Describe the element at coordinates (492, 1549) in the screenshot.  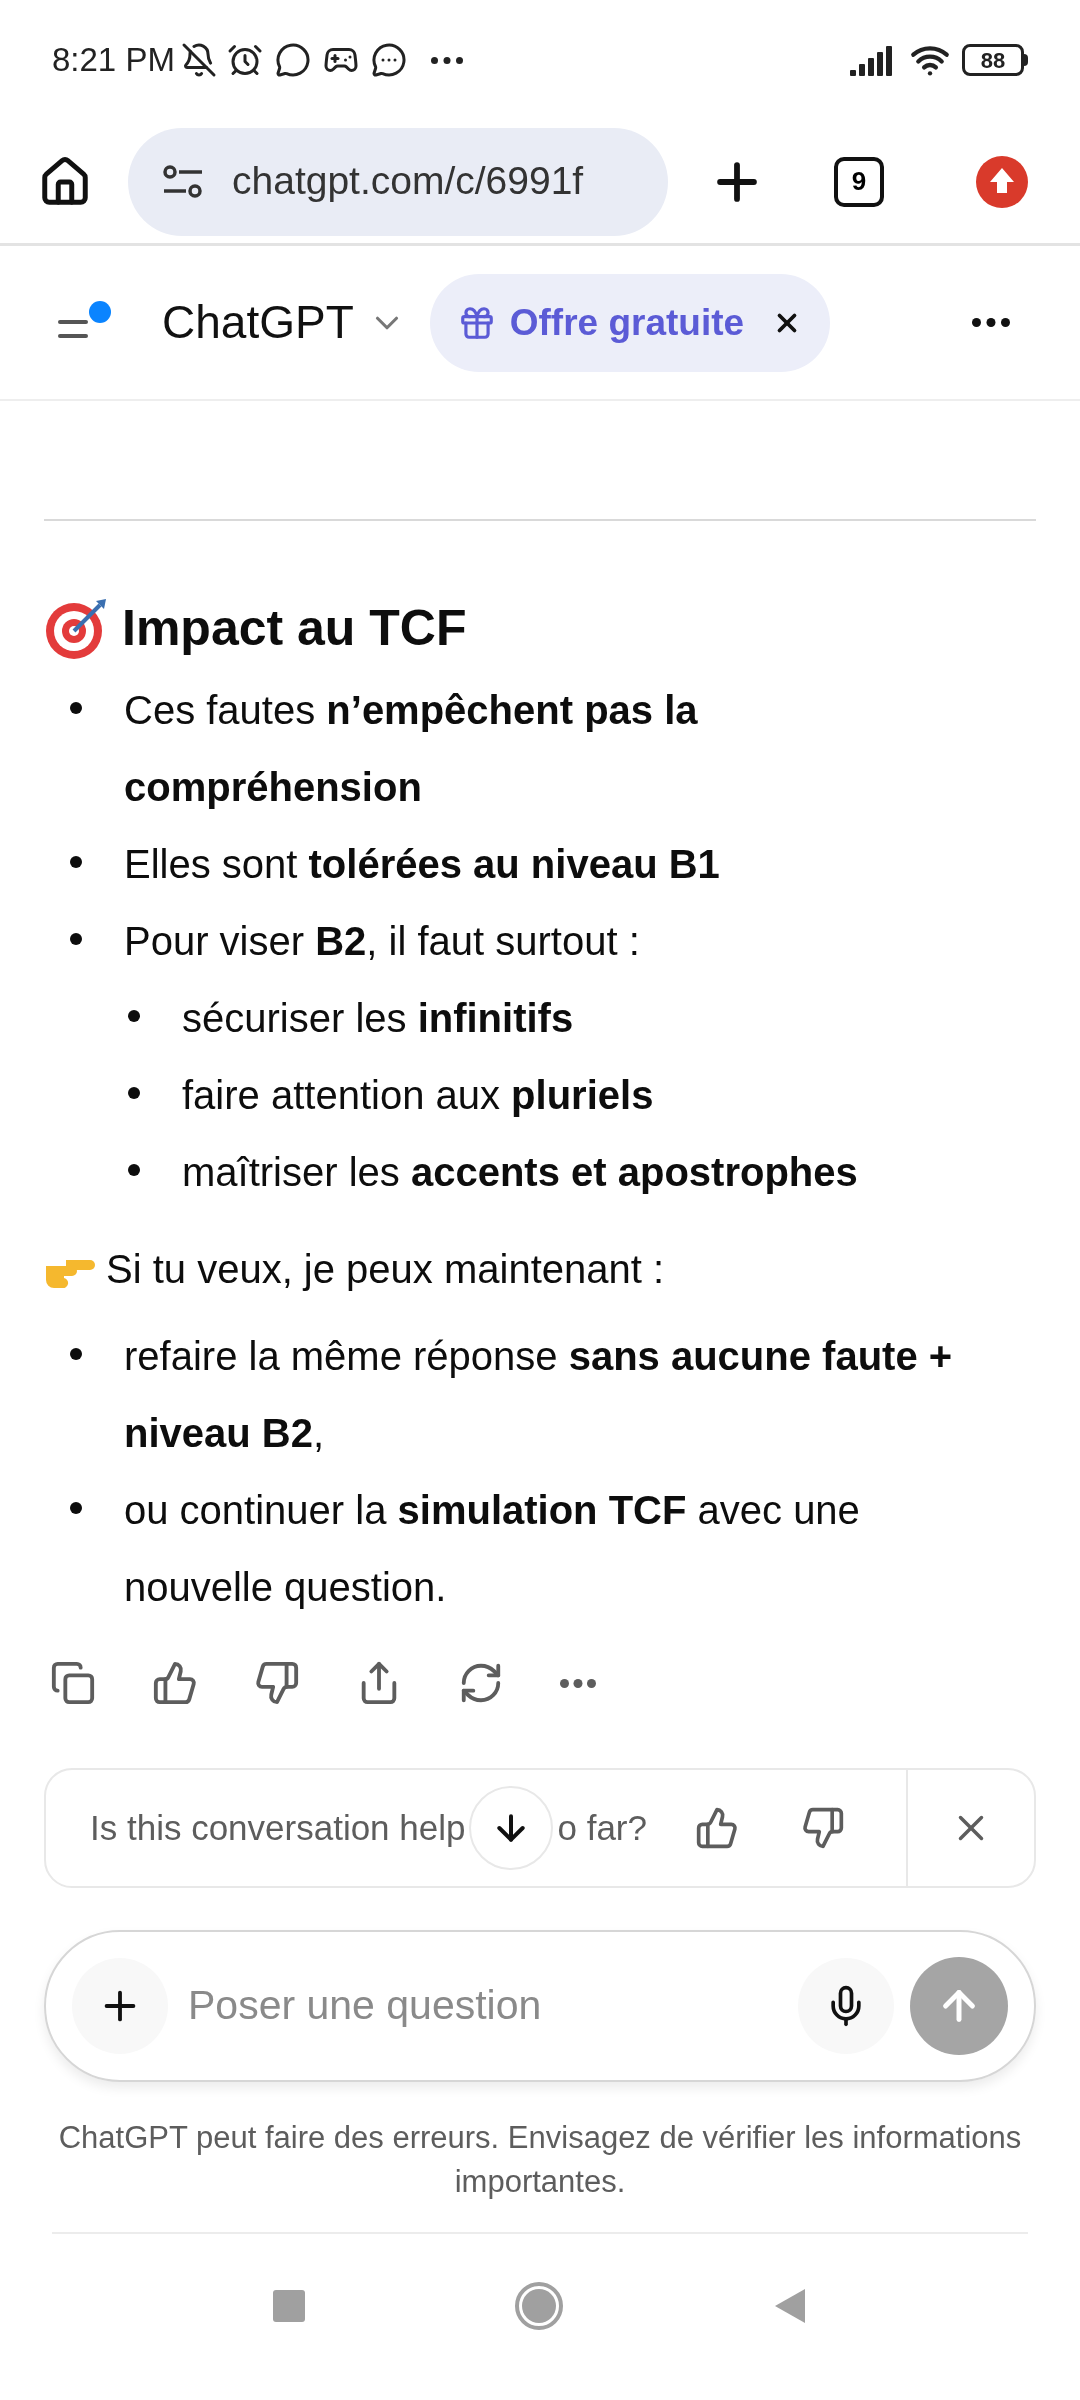
I see `list-item-text: ou continuer la simulation TCF avec une nouvelle question.` at that location.